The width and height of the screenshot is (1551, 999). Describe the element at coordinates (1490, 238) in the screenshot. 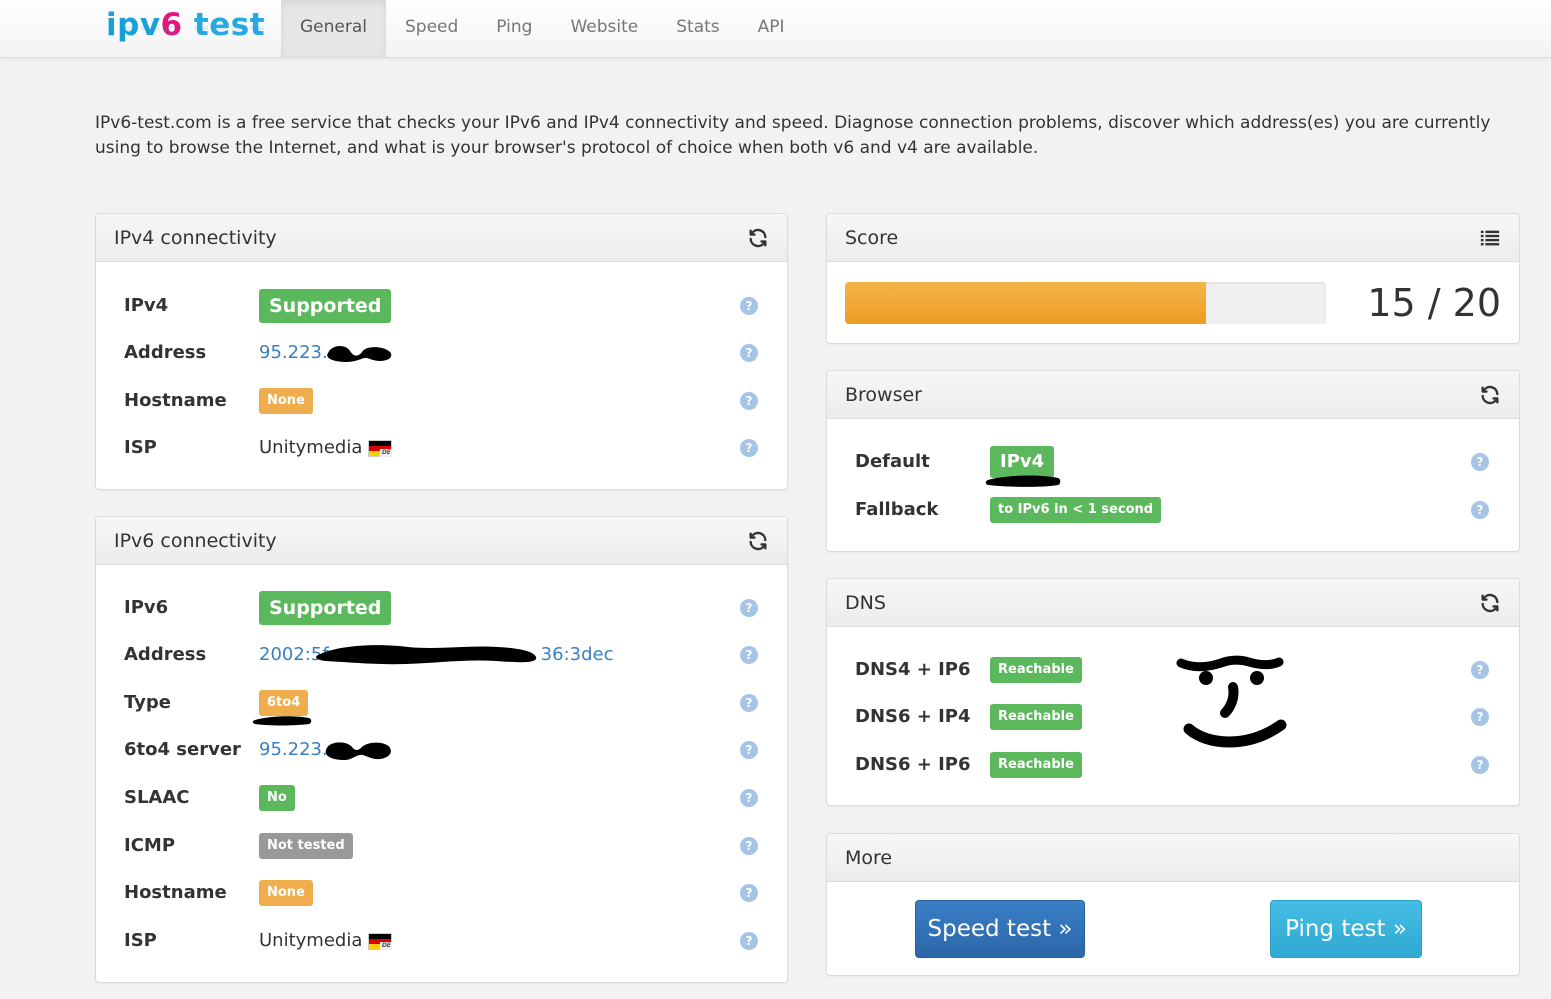

I see `list-icon` at that location.